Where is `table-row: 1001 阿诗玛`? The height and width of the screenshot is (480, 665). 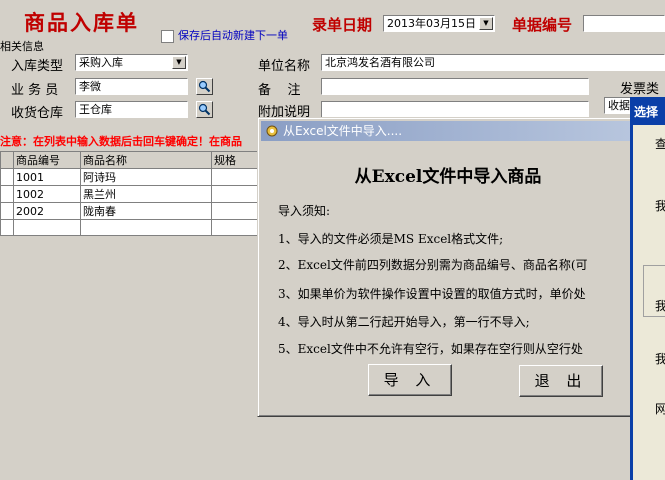
table-row: 1001 阿诗玛 is located at coordinates (131, 177).